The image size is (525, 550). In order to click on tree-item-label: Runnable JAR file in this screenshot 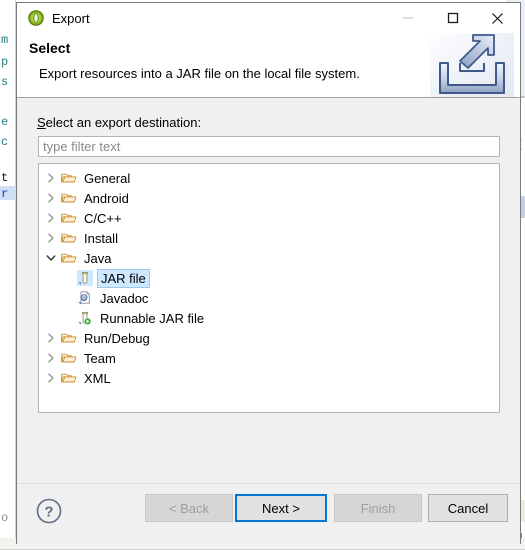, I will do `click(152, 318)`.